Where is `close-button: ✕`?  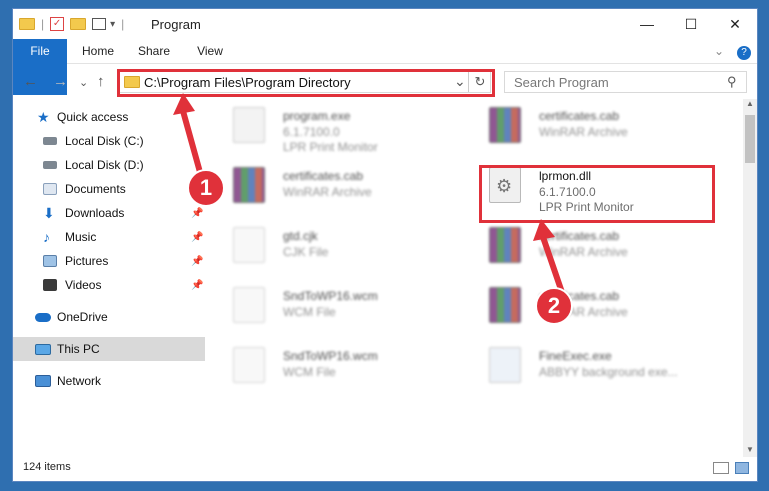 close-button: ✕ is located at coordinates (735, 24).